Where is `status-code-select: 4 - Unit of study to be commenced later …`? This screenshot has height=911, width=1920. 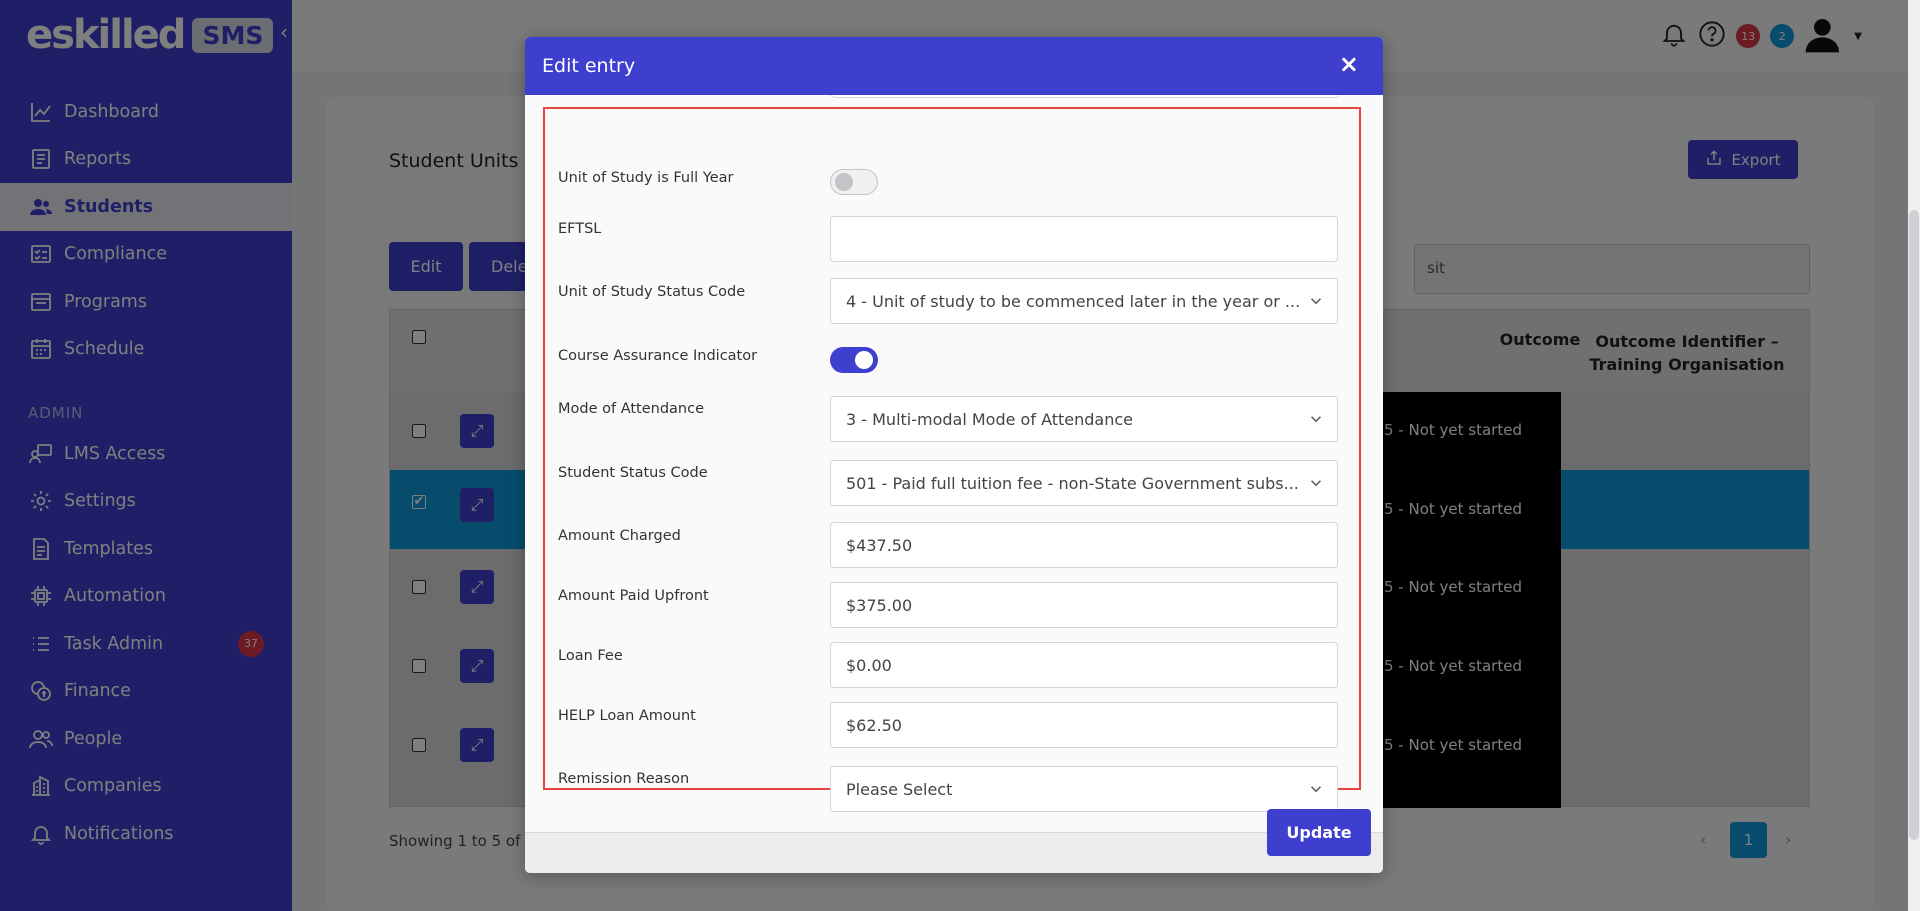 status-code-select: 4 - Unit of study to be commenced later … is located at coordinates (1084, 301).